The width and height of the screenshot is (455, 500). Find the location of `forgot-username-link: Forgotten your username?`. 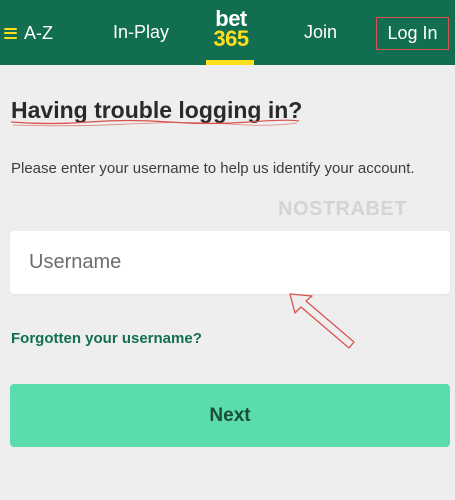

forgot-username-link: Forgotten your username? is located at coordinates (106, 338).